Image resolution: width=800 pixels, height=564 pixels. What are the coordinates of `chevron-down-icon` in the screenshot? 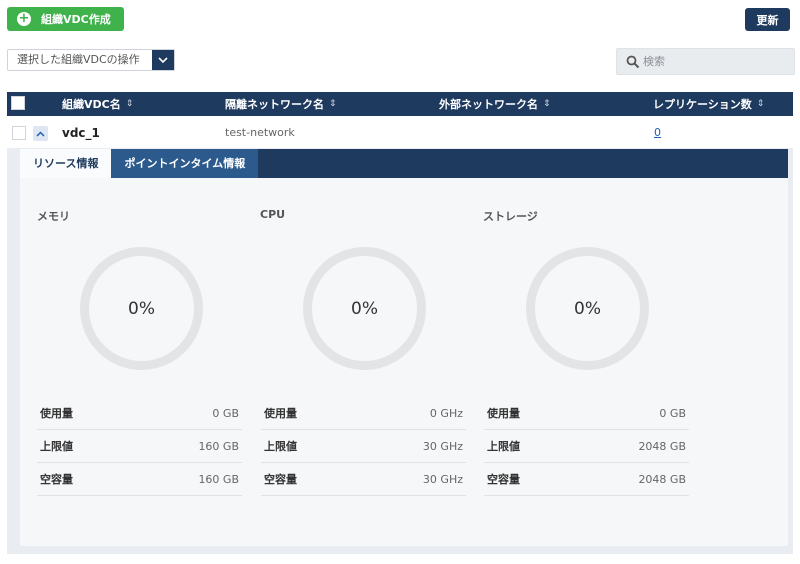 It's located at (163, 60).